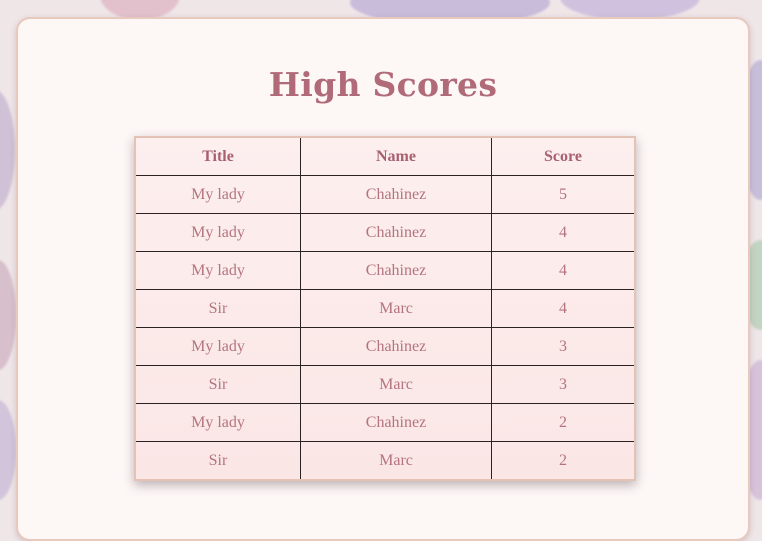 The image size is (762, 541). I want to click on column-header-title: Title, so click(218, 157).